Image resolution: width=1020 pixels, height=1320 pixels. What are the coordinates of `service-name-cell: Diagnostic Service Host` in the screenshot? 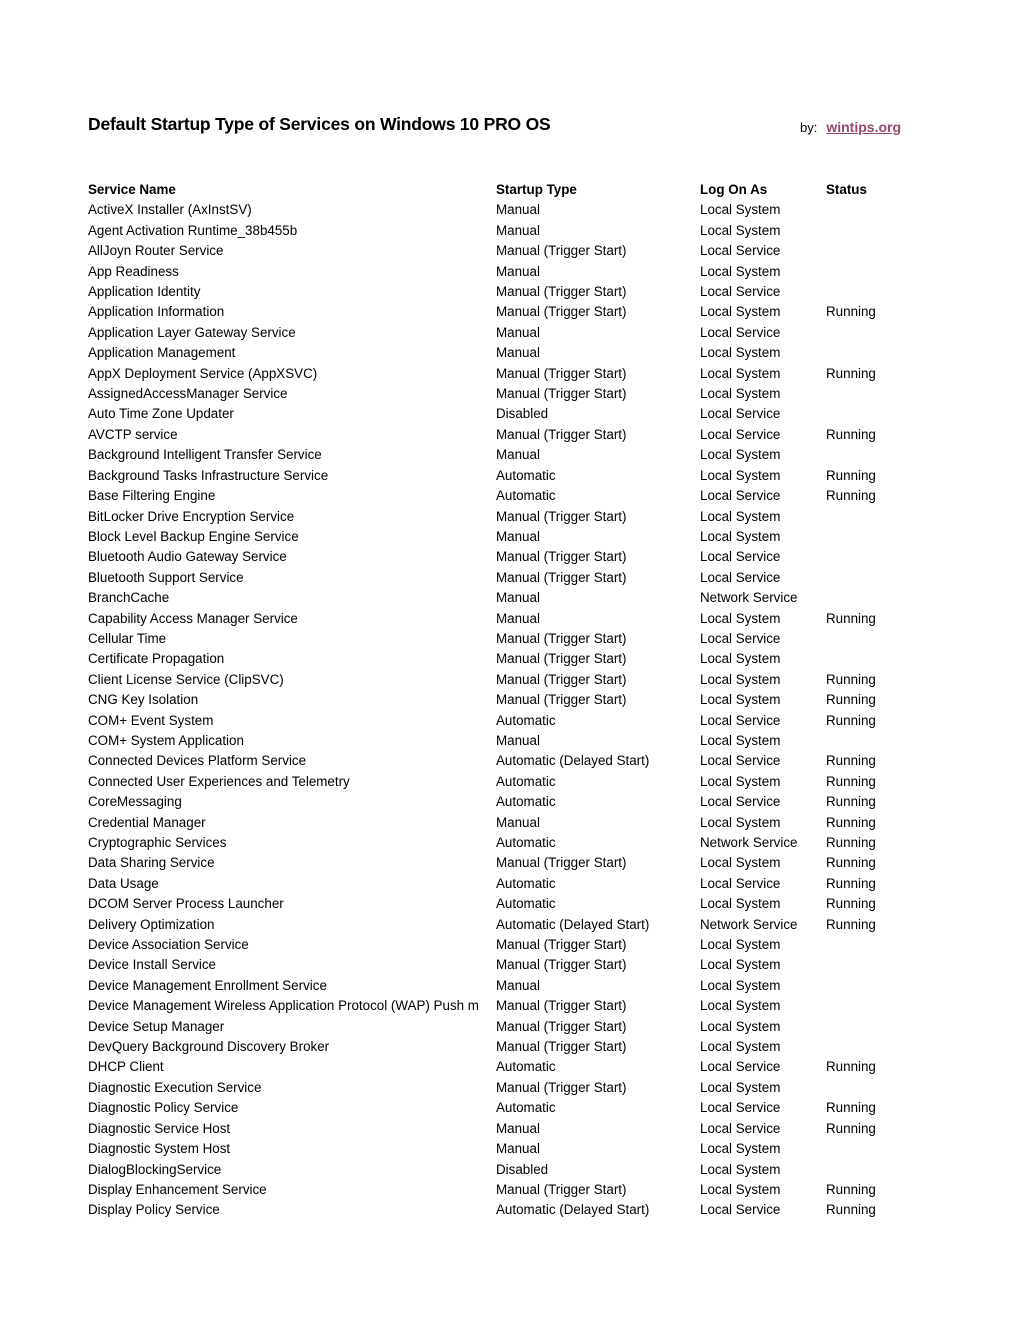 It's located at (292, 1129).